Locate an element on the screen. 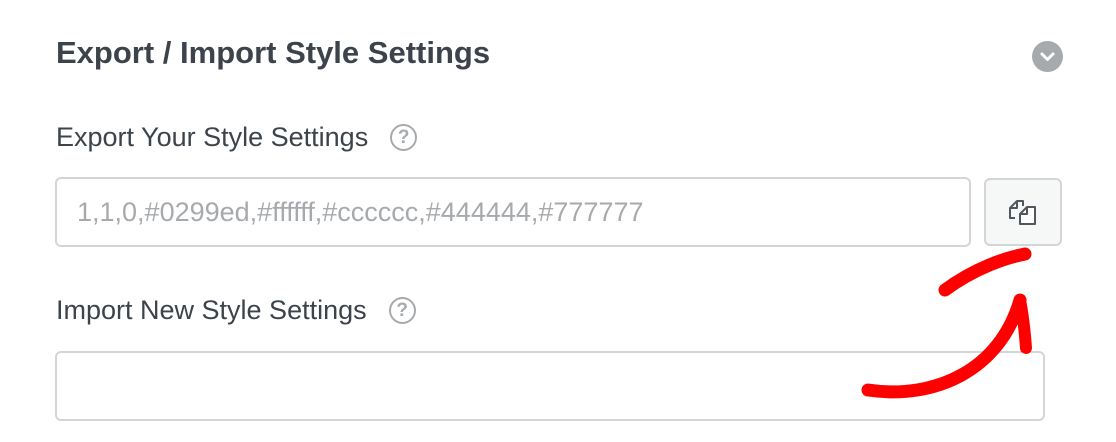 The width and height of the screenshot is (1116, 442). export-settings-label: Export Your Style Settings ? is located at coordinates (237, 137).